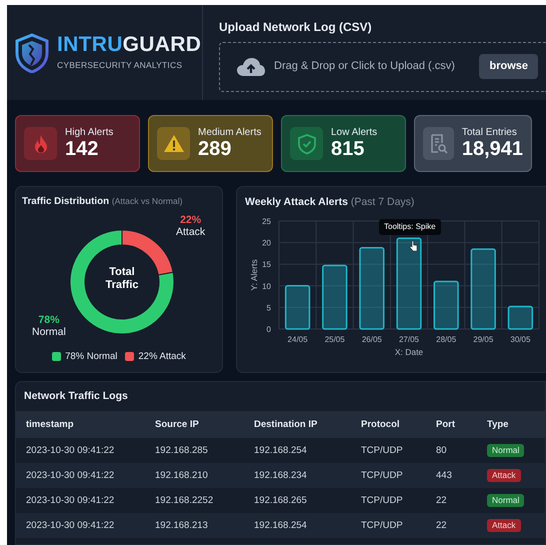 Image resolution: width=546 pixels, height=545 pixels. What do you see at coordinates (297, 475) in the screenshot?
I see `table-cell: 192.168.234` at bounding box center [297, 475].